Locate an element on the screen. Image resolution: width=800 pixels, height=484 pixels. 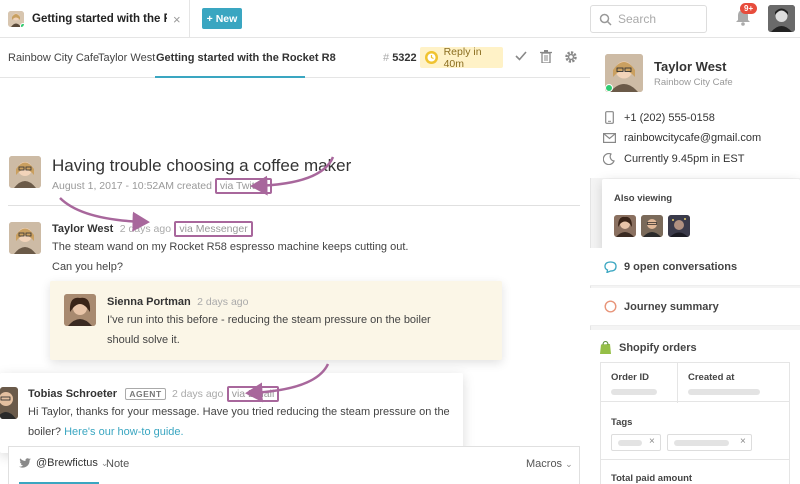
total-paid-label: Total paid amount is located at coordinates (652, 478).